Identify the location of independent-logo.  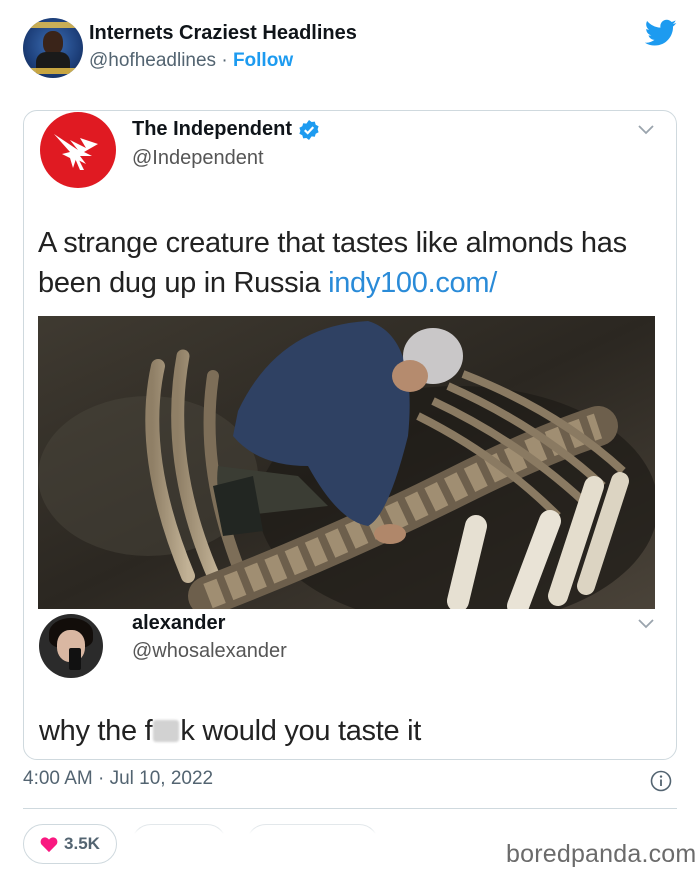
(78, 150).